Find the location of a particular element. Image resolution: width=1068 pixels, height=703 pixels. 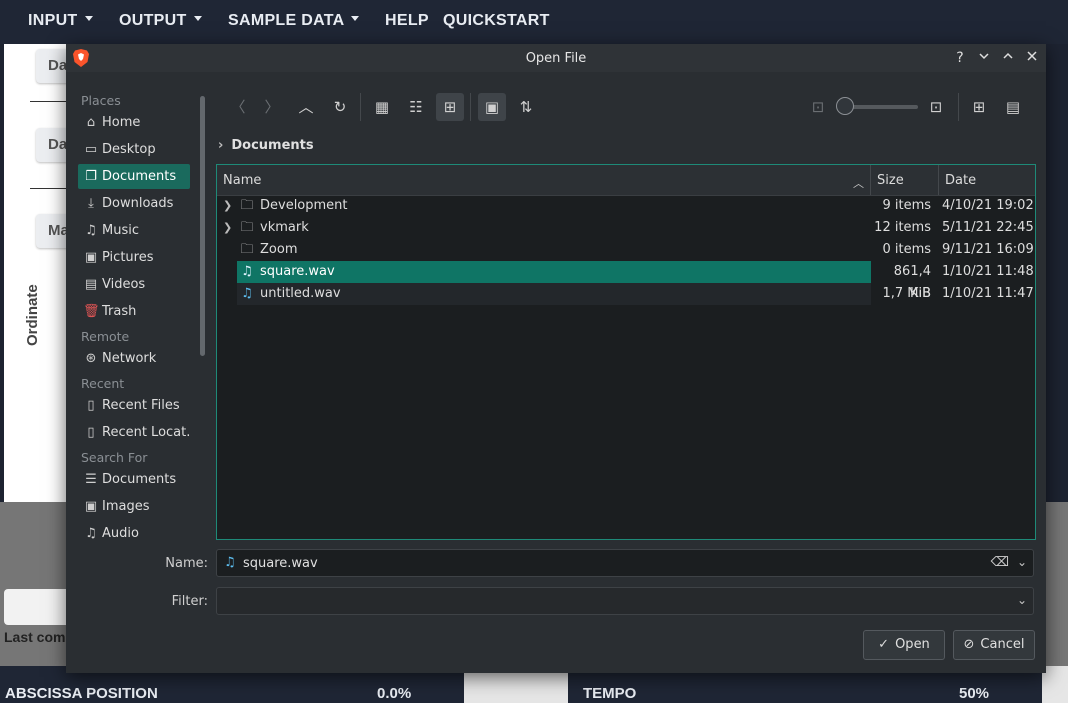

column-header-date: Date is located at coordinates (960, 180).